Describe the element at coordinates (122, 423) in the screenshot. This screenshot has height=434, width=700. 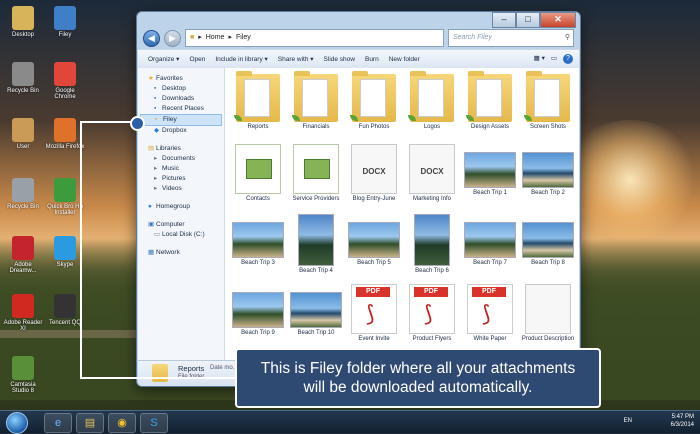
I see `chrome-icon: ◉` at that location.